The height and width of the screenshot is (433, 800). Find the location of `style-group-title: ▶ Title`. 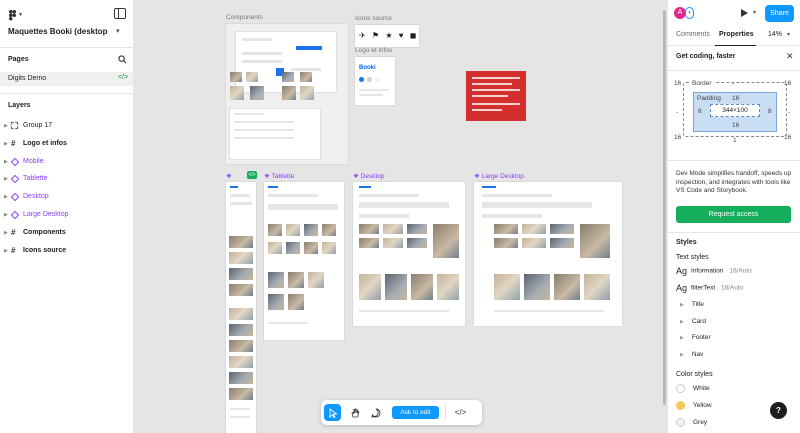

style-group-title: ▶ Title is located at coordinates (692, 304).